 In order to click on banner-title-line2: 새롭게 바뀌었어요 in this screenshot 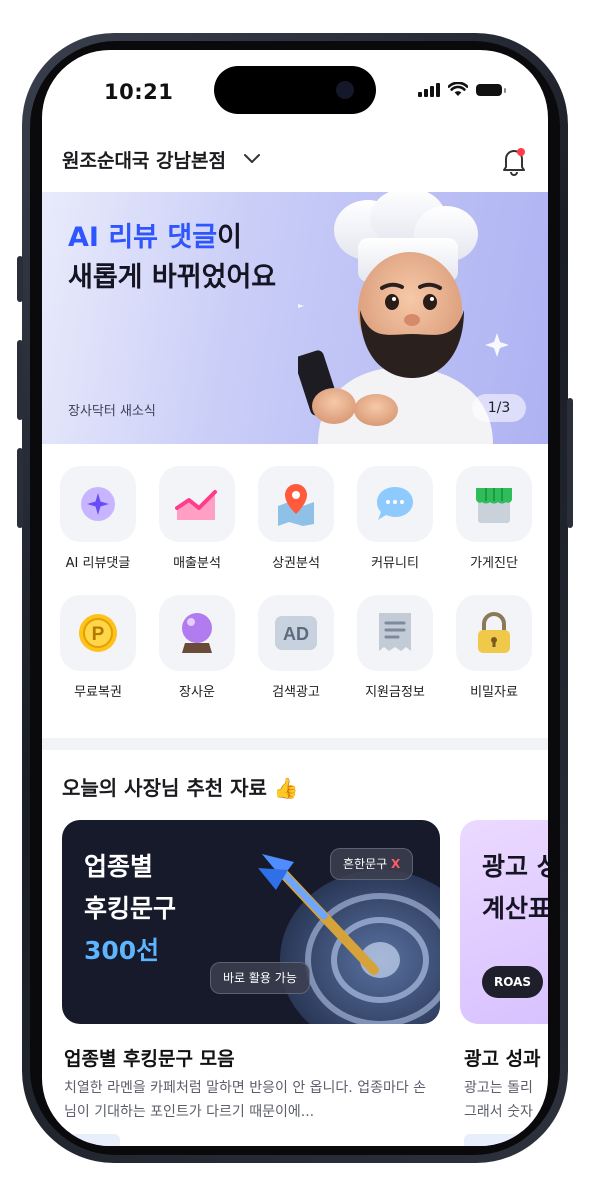, I will do `click(172, 277)`.